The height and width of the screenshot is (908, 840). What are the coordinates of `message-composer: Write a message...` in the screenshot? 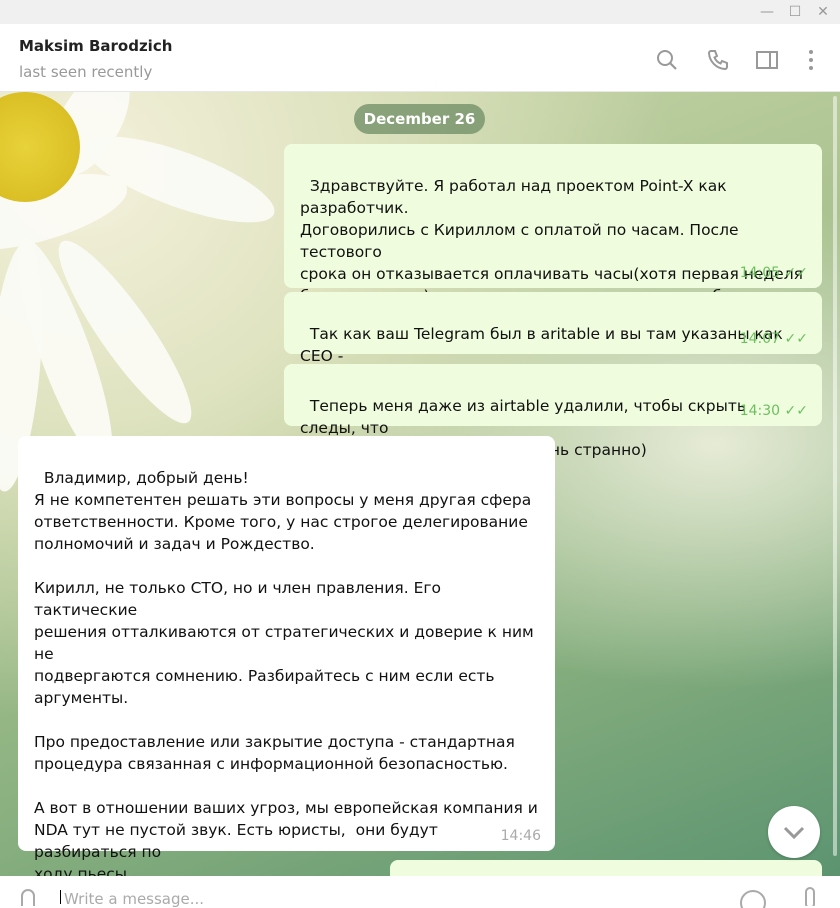 It's located at (420, 892).